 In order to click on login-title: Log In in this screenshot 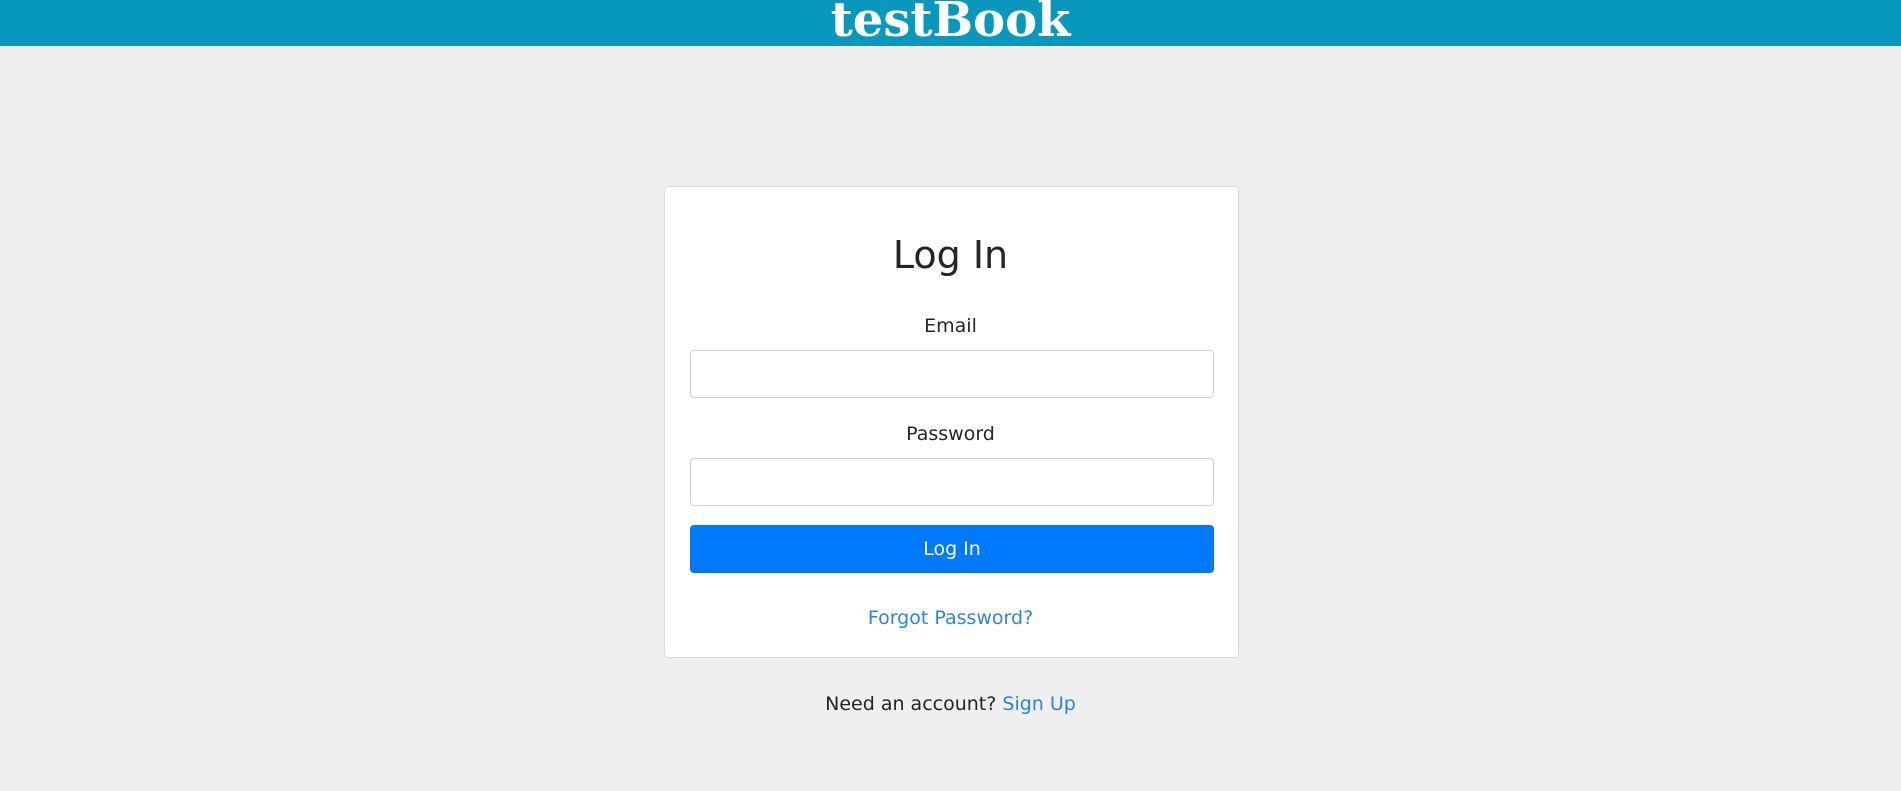, I will do `click(950, 255)`.